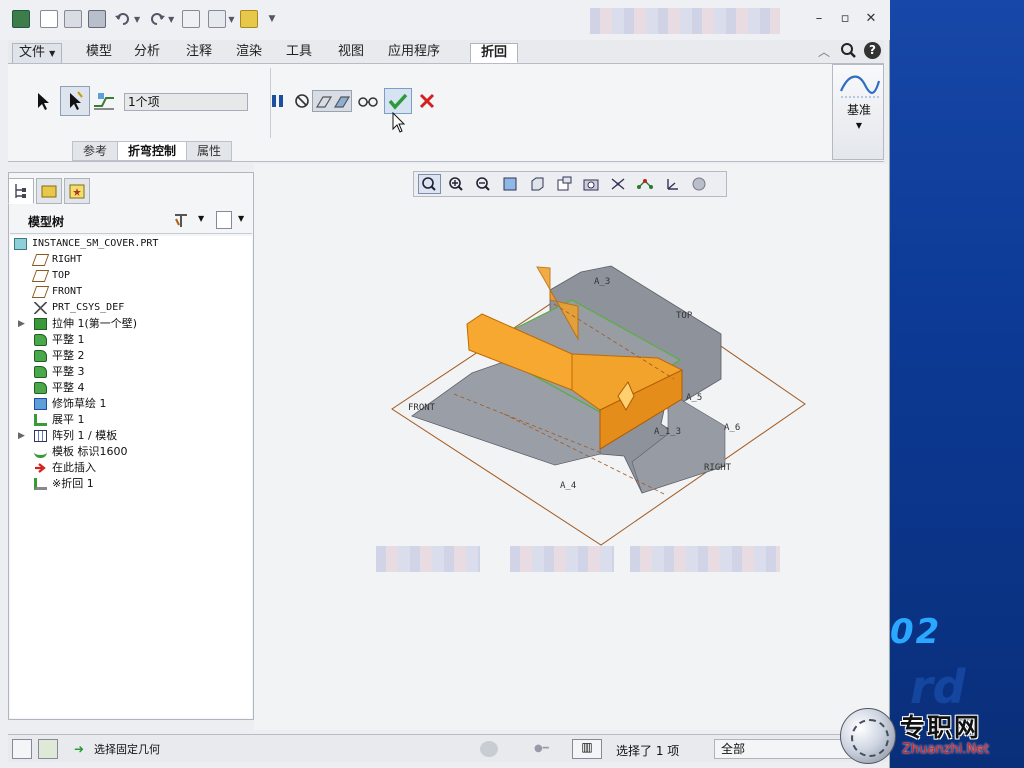 The image size is (1024, 768). What do you see at coordinates (130, 436) in the screenshot?
I see `tree-item: ▶ 阵列 1 / 模板` at bounding box center [130, 436].